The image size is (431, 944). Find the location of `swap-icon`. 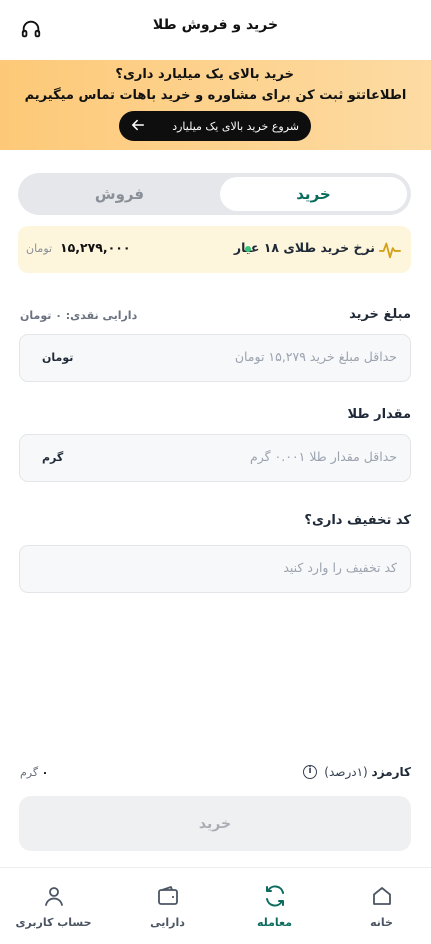

swap-icon is located at coordinates (275, 896).